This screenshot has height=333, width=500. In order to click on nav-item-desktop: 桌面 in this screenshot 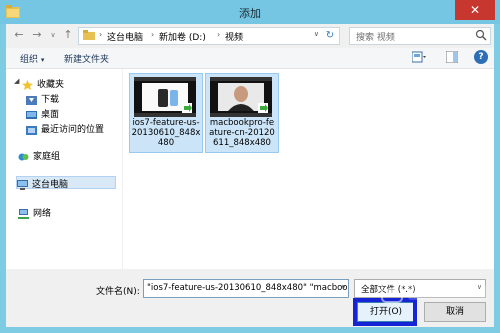, I will do `click(42, 113)`.